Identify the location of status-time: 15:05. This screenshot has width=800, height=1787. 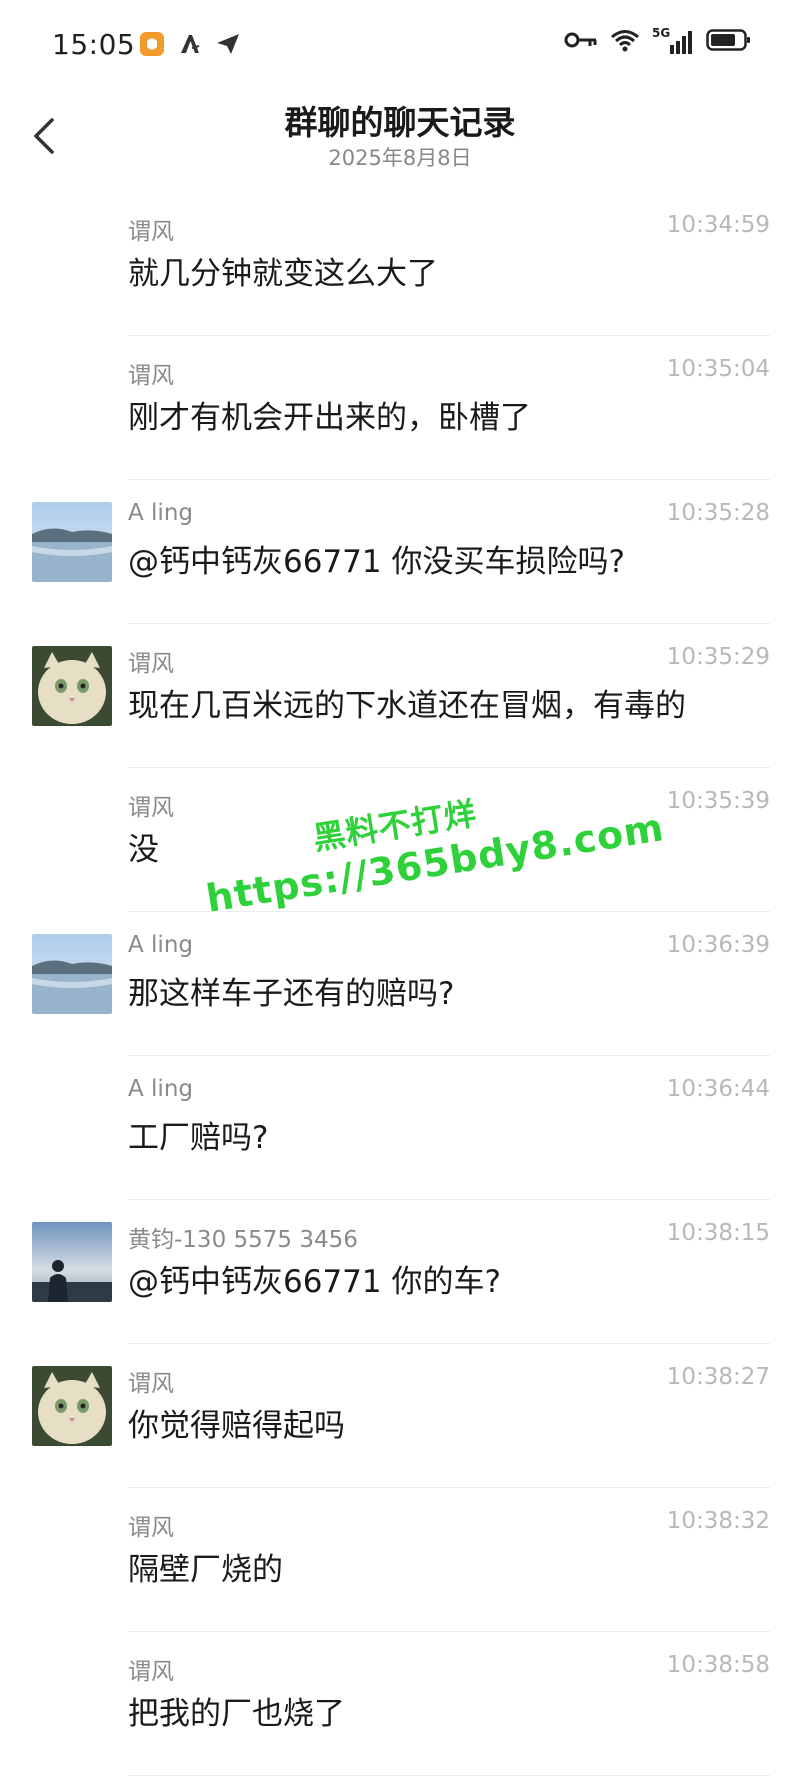
(94, 44).